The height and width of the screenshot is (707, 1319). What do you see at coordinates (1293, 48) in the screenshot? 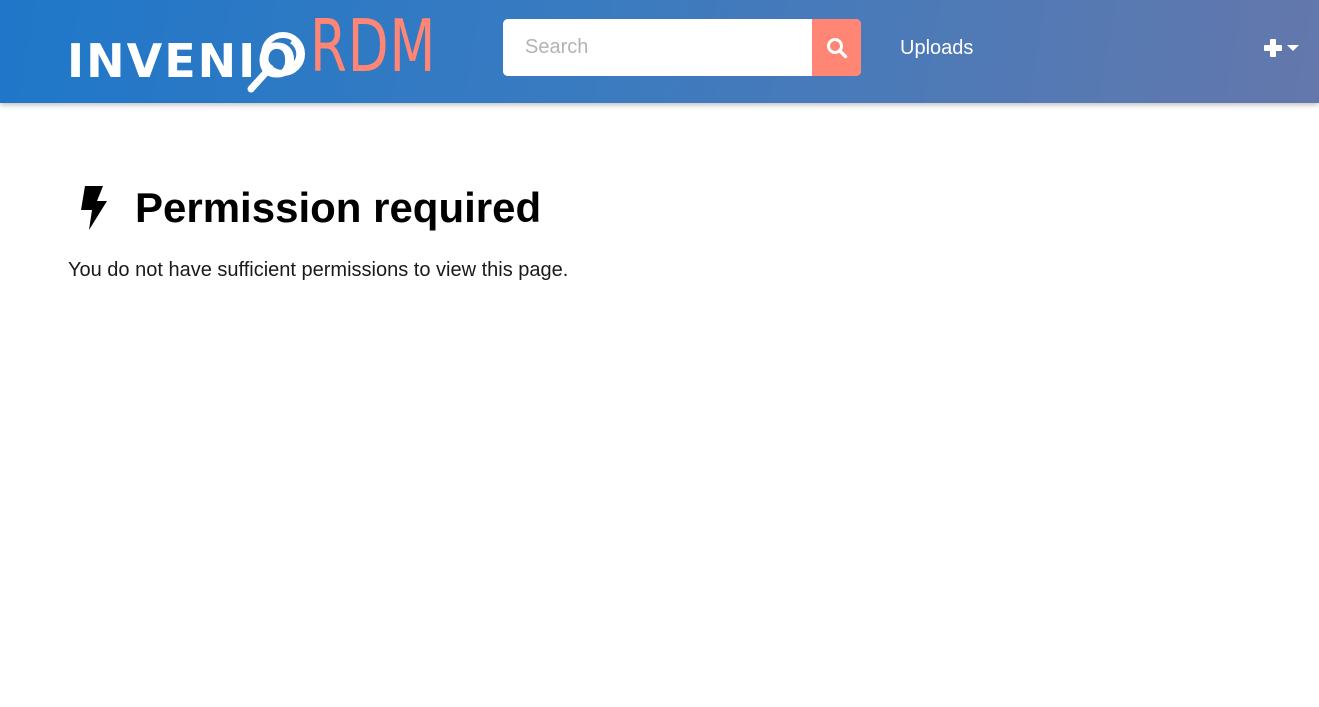
I see `caret-down-icon` at bounding box center [1293, 48].